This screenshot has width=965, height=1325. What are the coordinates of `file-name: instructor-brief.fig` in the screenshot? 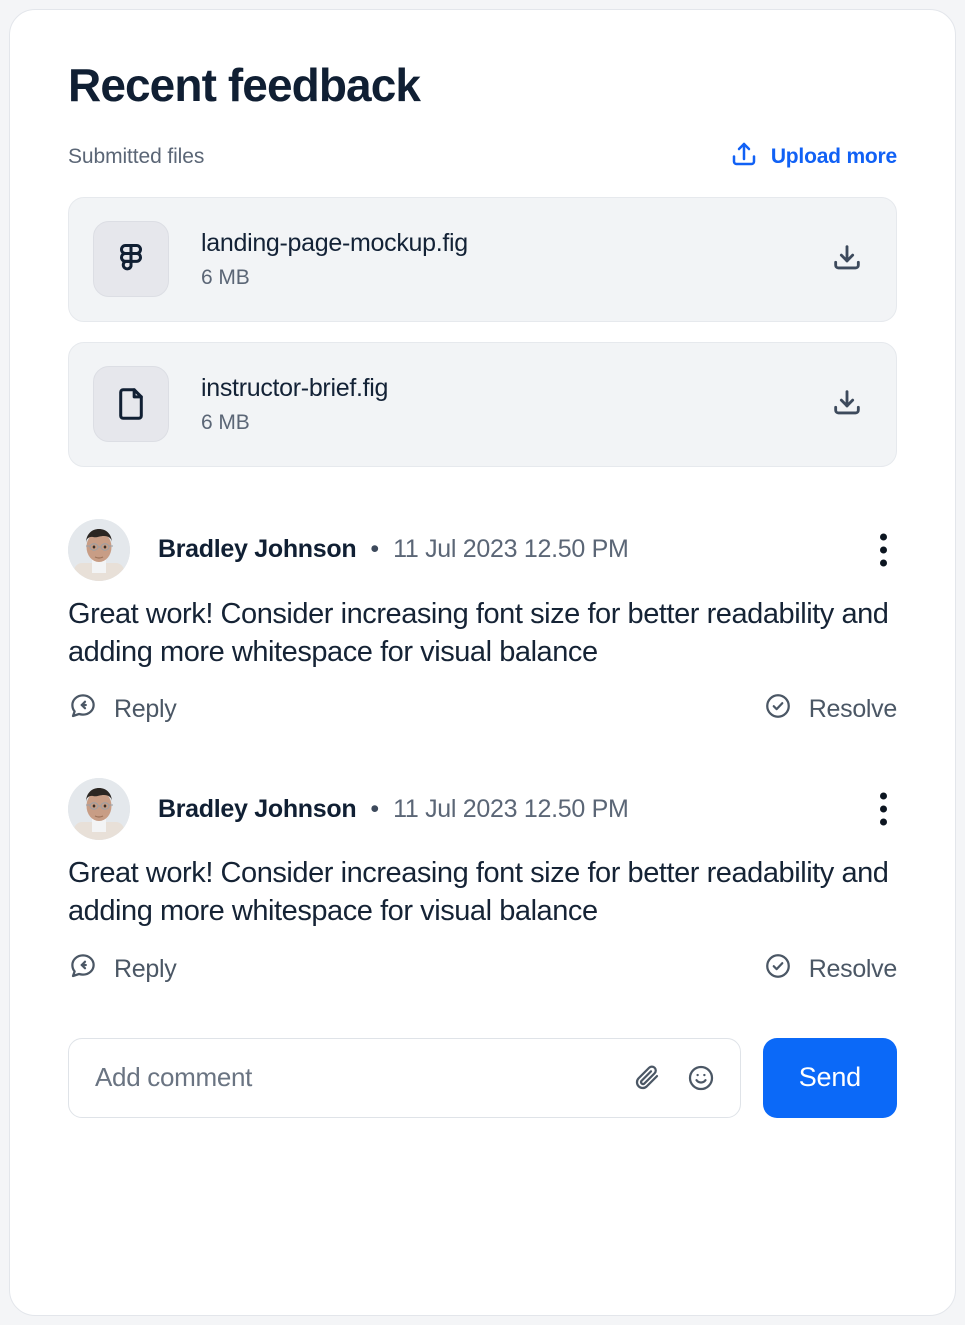 It's located at (295, 387).